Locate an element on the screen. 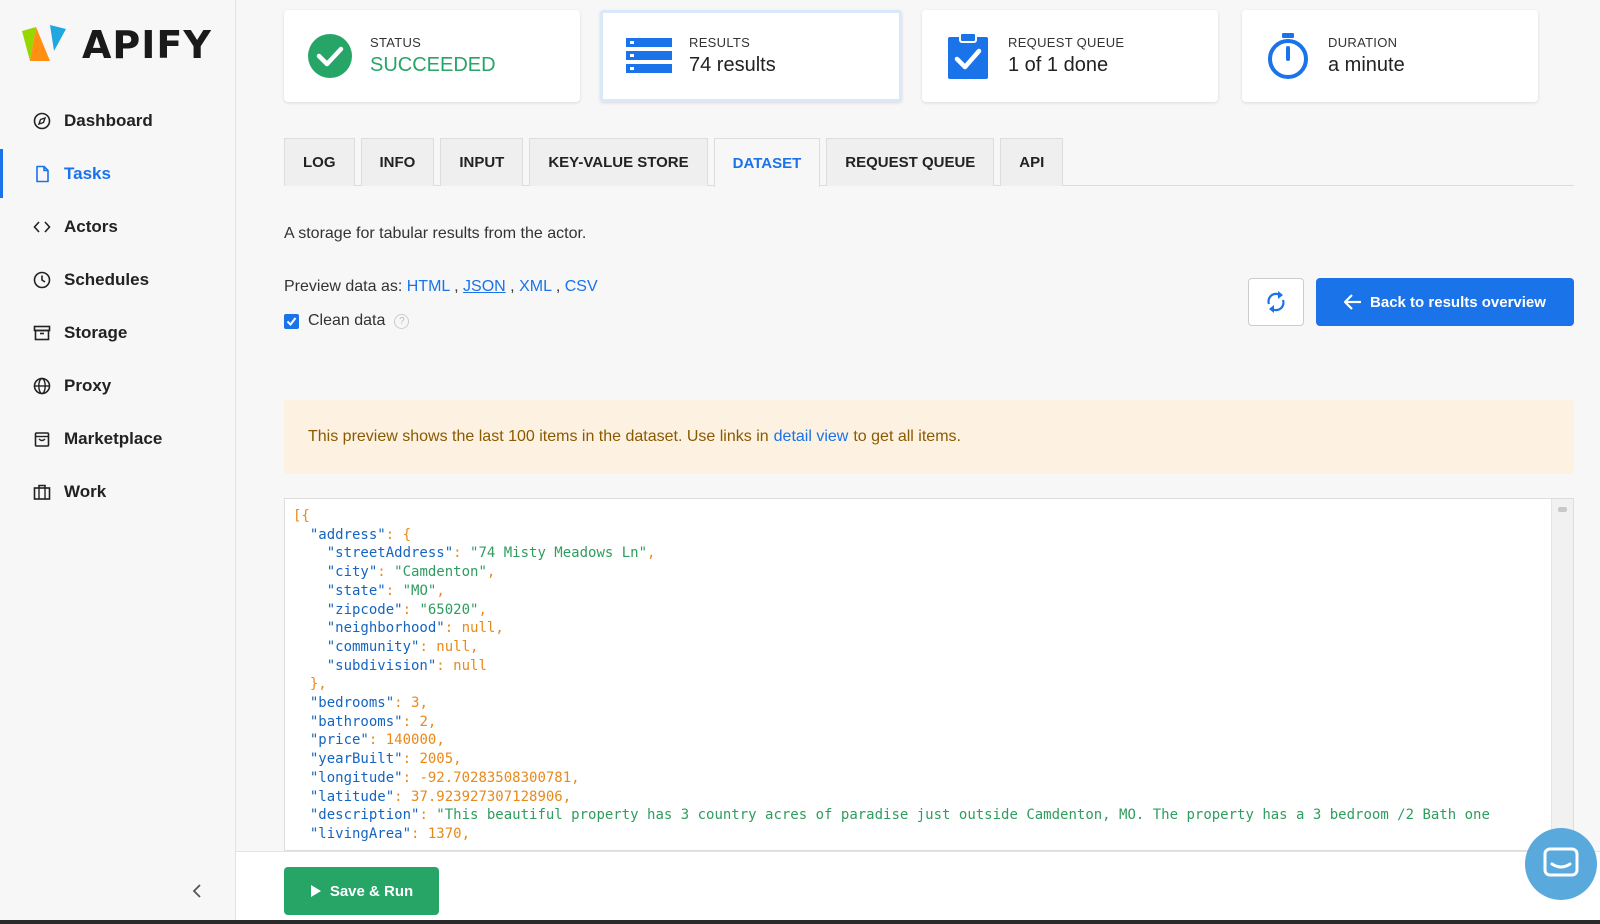 Image resolution: width=1600 pixels, height=924 pixels. clean-data-option: Clean data ? is located at coordinates (347, 321).